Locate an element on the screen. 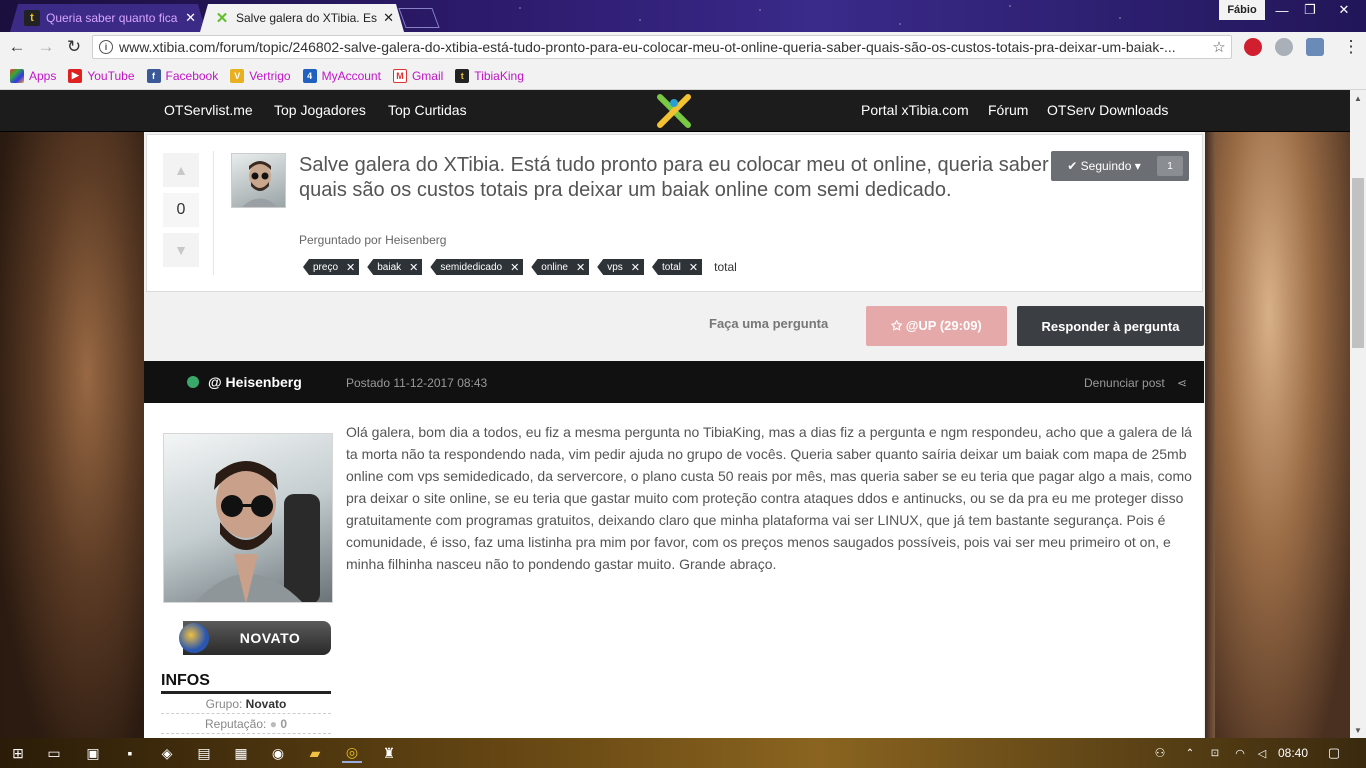 The height and width of the screenshot is (768, 1366). tag-total: total ✕ is located at coordinates (677, 267).